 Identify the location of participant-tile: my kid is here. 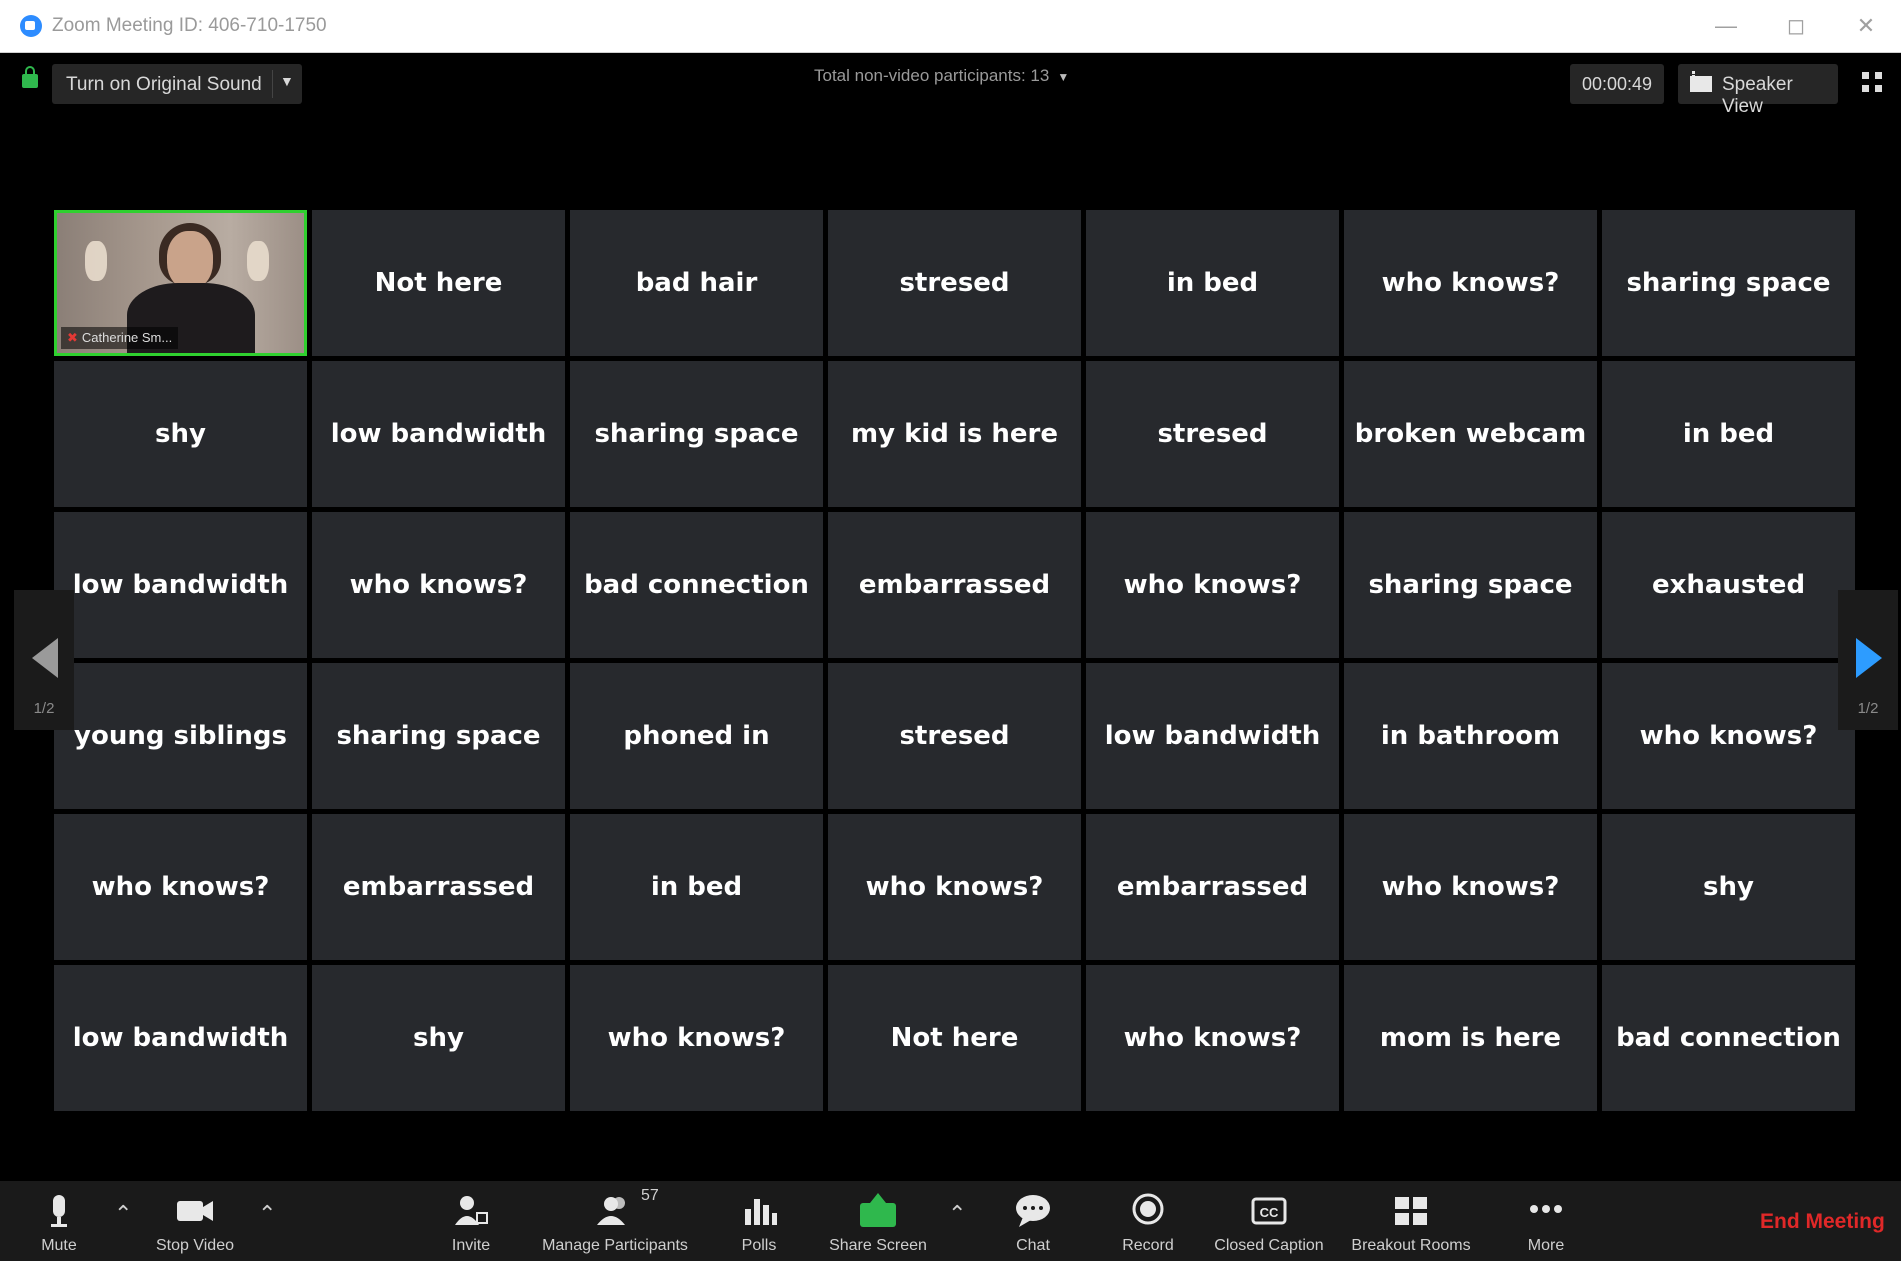
(954, 434).